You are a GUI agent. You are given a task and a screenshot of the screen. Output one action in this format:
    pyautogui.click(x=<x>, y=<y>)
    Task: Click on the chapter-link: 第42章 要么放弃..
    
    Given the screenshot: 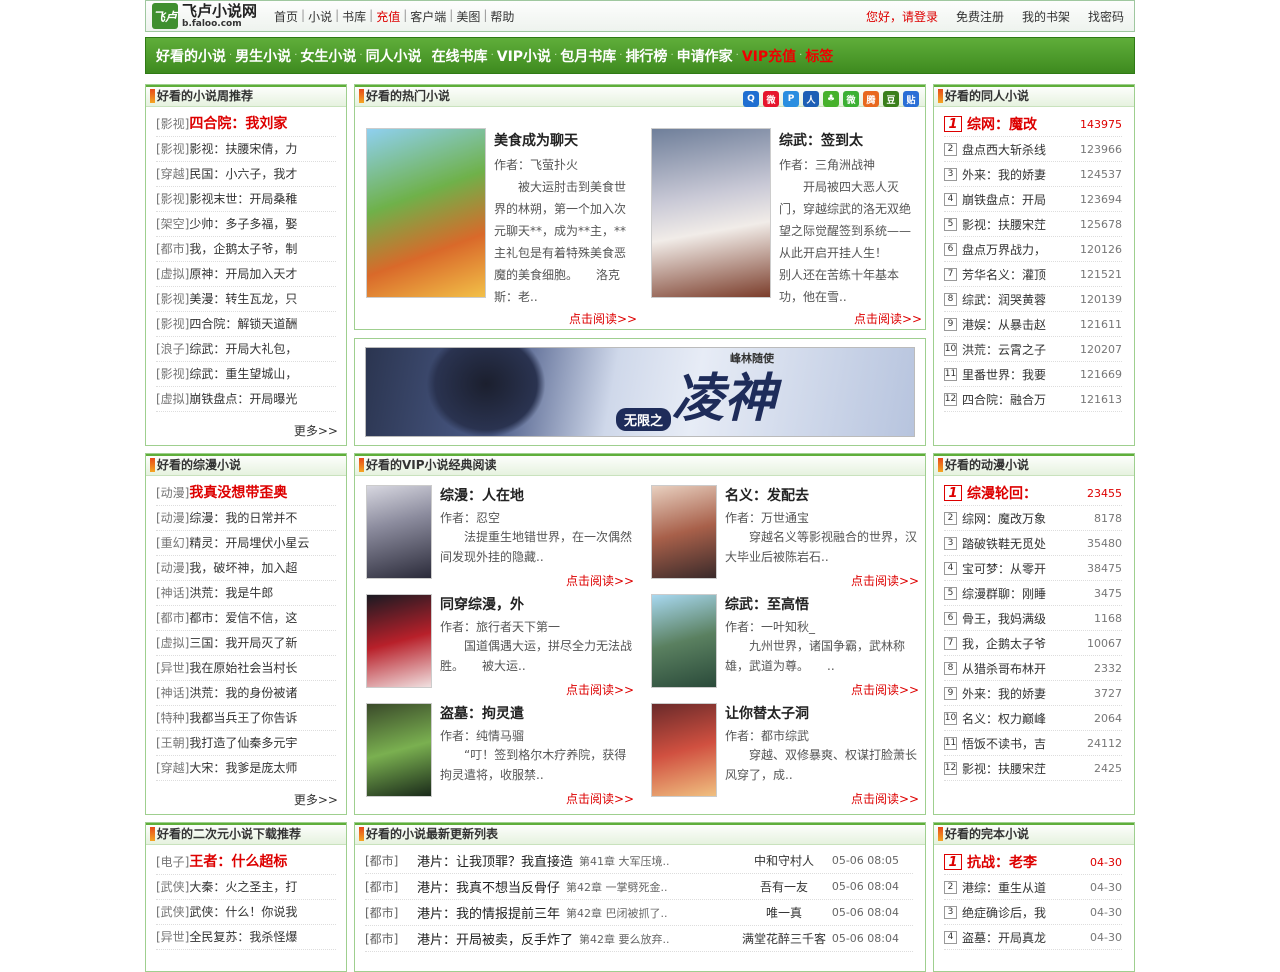 What is the action you would take?
    pyautogui.click(x=624, y=939)
    